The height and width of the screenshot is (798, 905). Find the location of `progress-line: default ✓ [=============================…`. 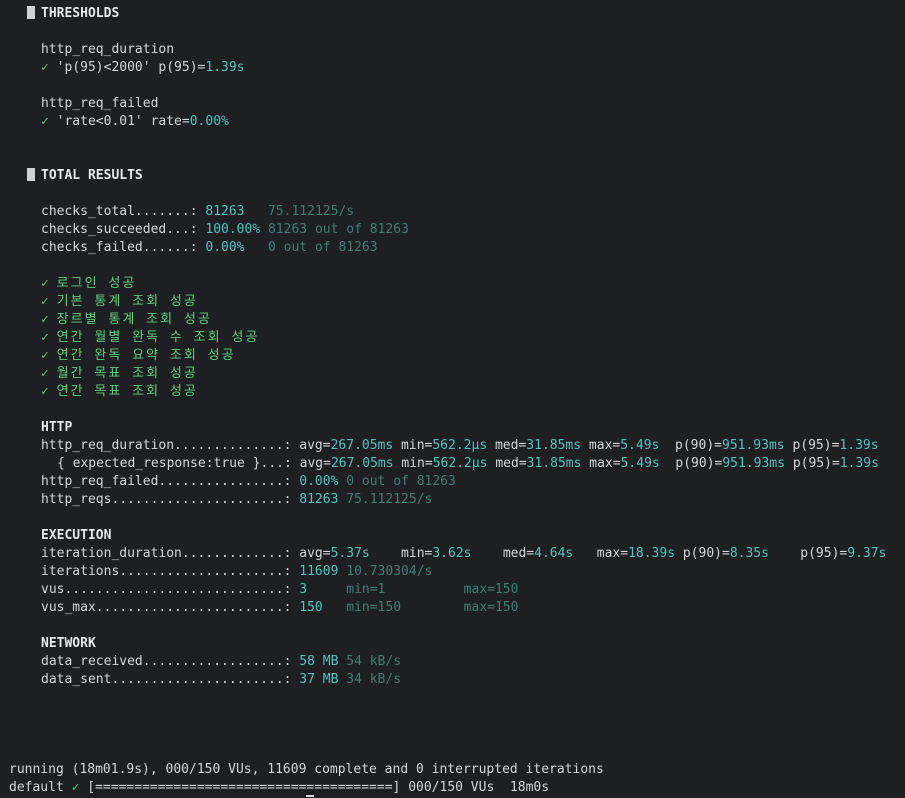

progress-line: default ✓ [=============================… is located at coordinates (279, 788).